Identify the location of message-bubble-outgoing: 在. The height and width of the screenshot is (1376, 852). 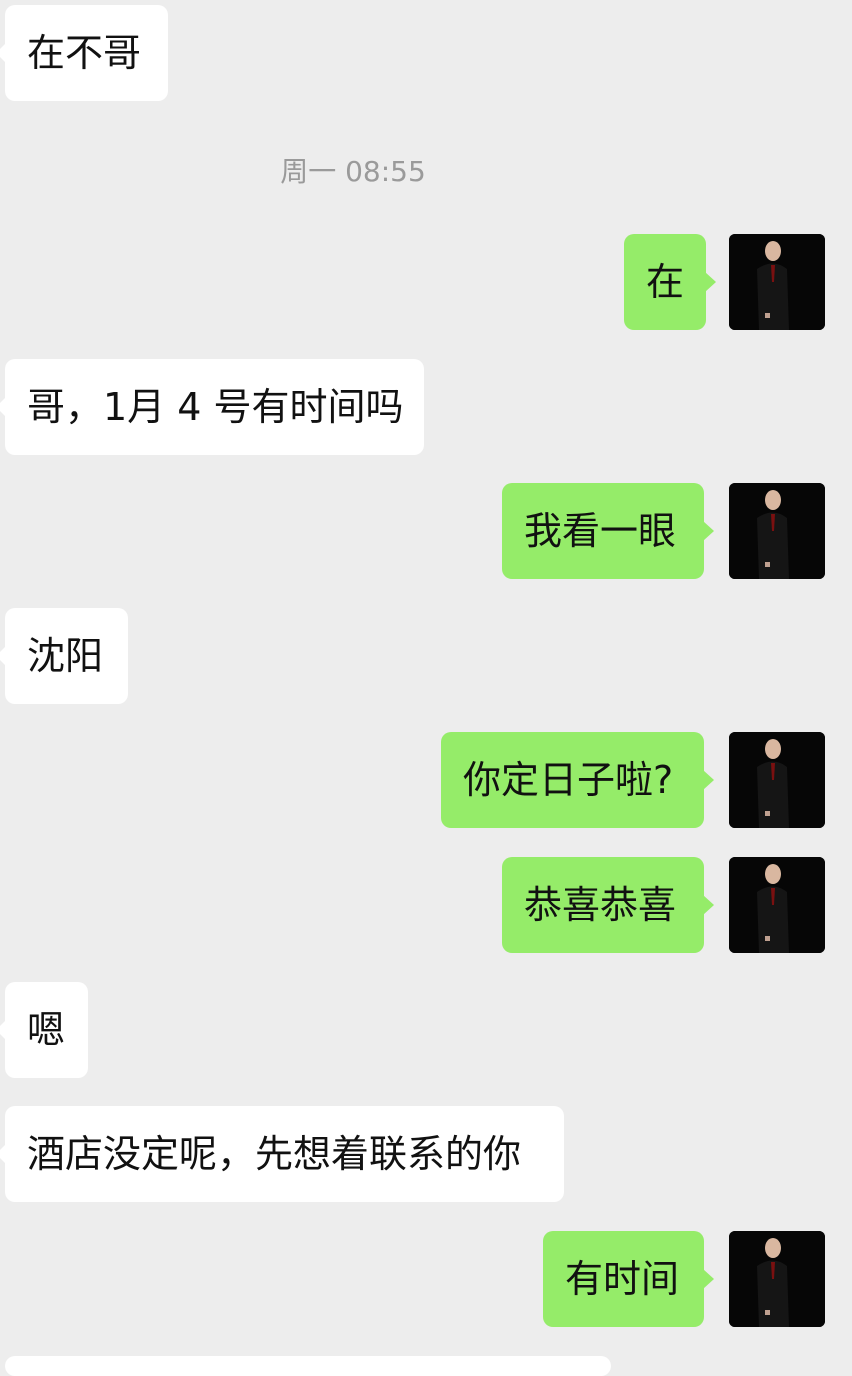
(670, 282).